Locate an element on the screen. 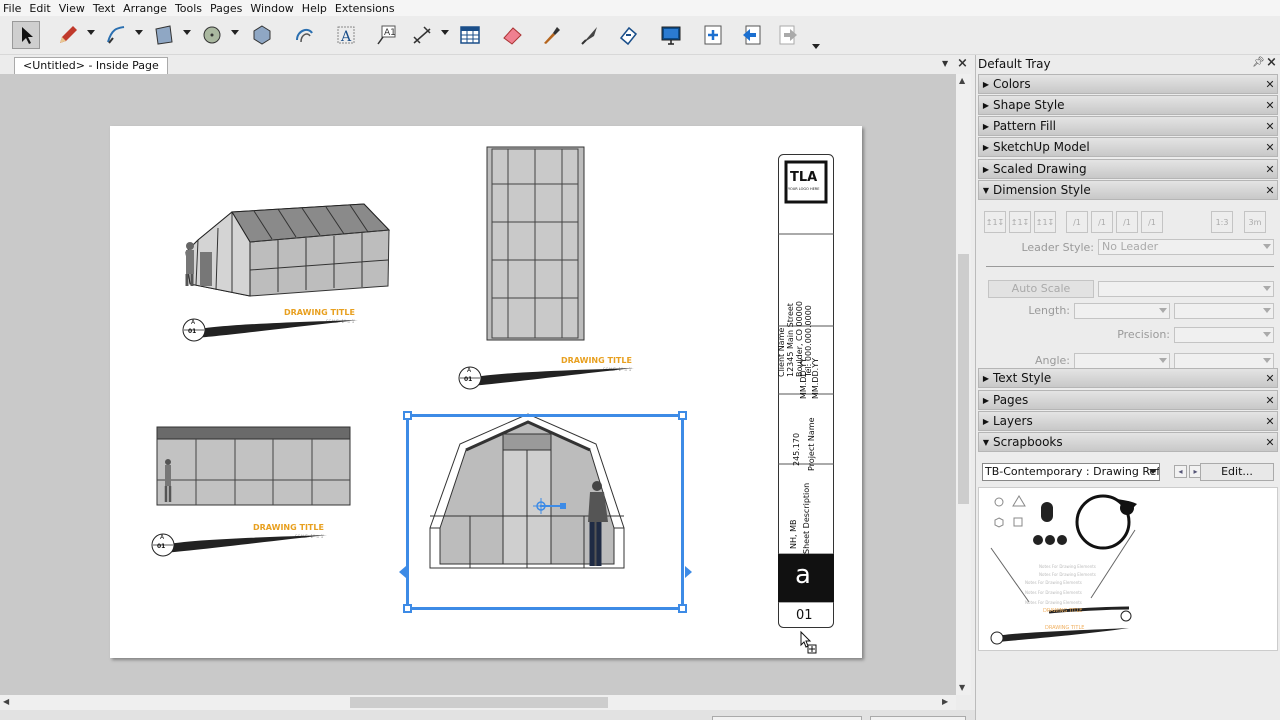 This screenshot has width=1280, height=720. style-eyedropper-button is located at coordinates (551, 35).